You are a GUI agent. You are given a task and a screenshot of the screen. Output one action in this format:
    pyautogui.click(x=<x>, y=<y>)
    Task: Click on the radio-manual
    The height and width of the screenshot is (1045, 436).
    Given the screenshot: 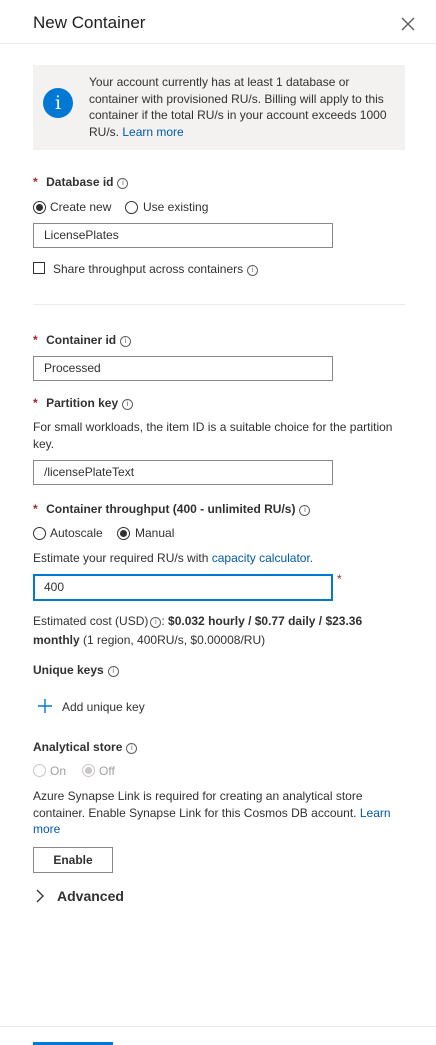 What is the action you would take?
    pyautogui.click(x=123, y=533)
    